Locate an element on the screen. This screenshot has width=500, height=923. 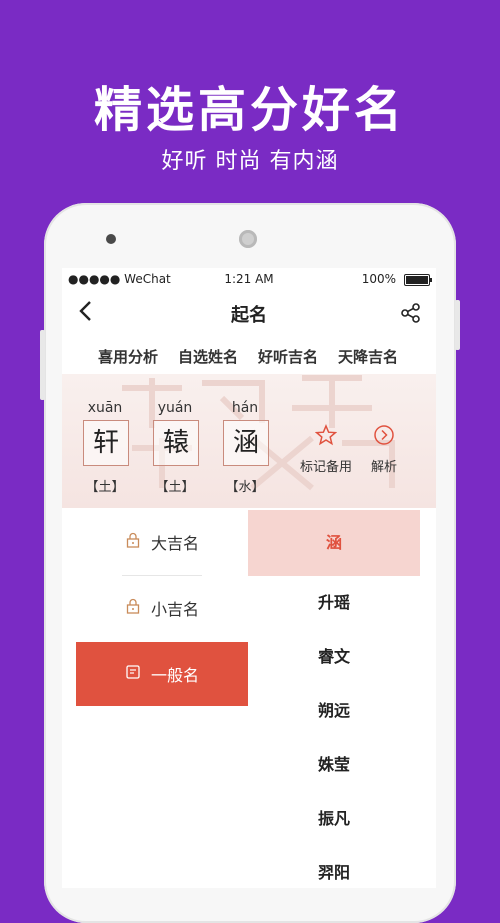
category-item-yiban: 一般名 is located at coordinates (162, 674).